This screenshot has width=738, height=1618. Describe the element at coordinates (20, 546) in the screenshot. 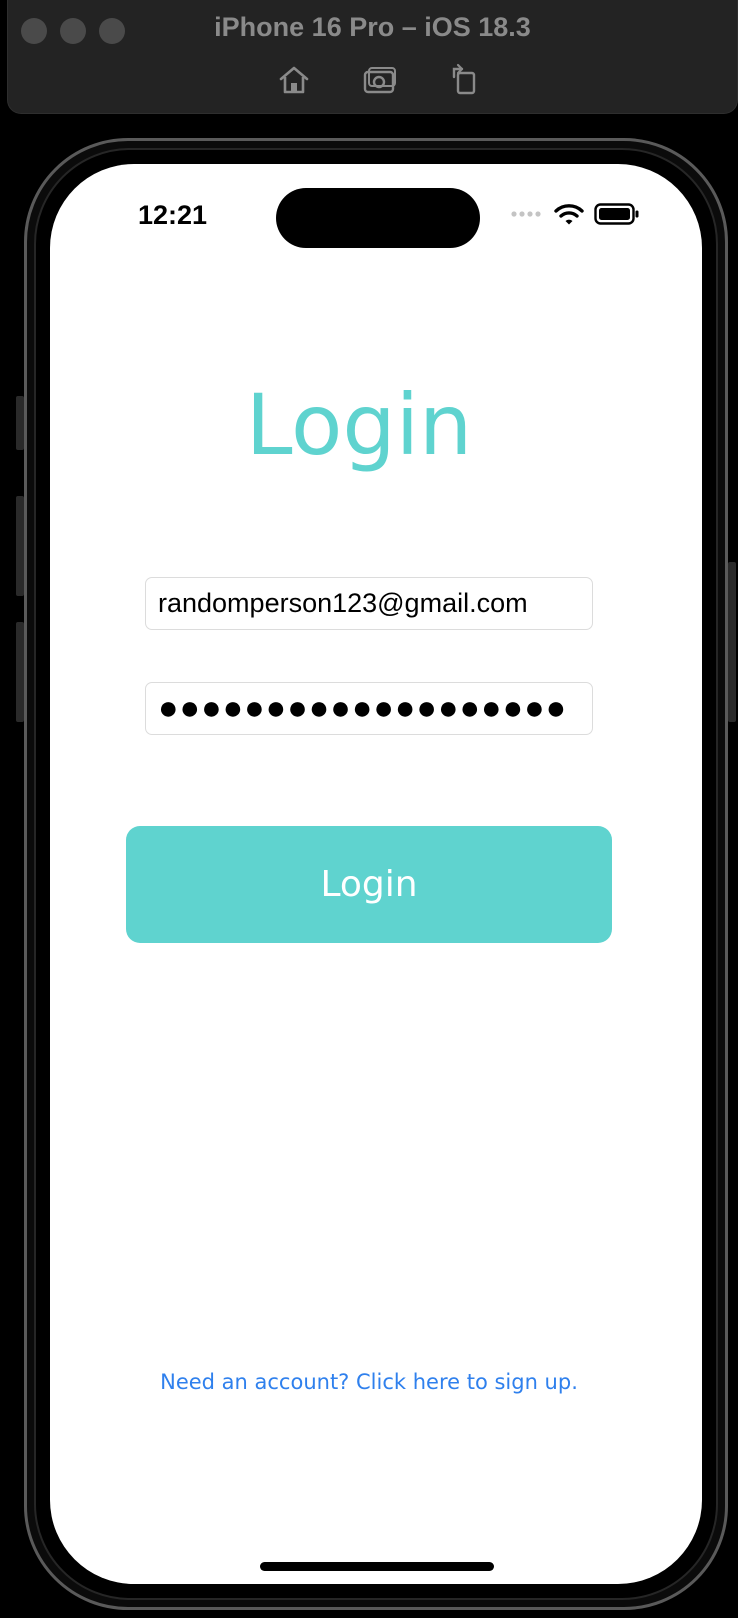

I see `volume-up-button` at that location.